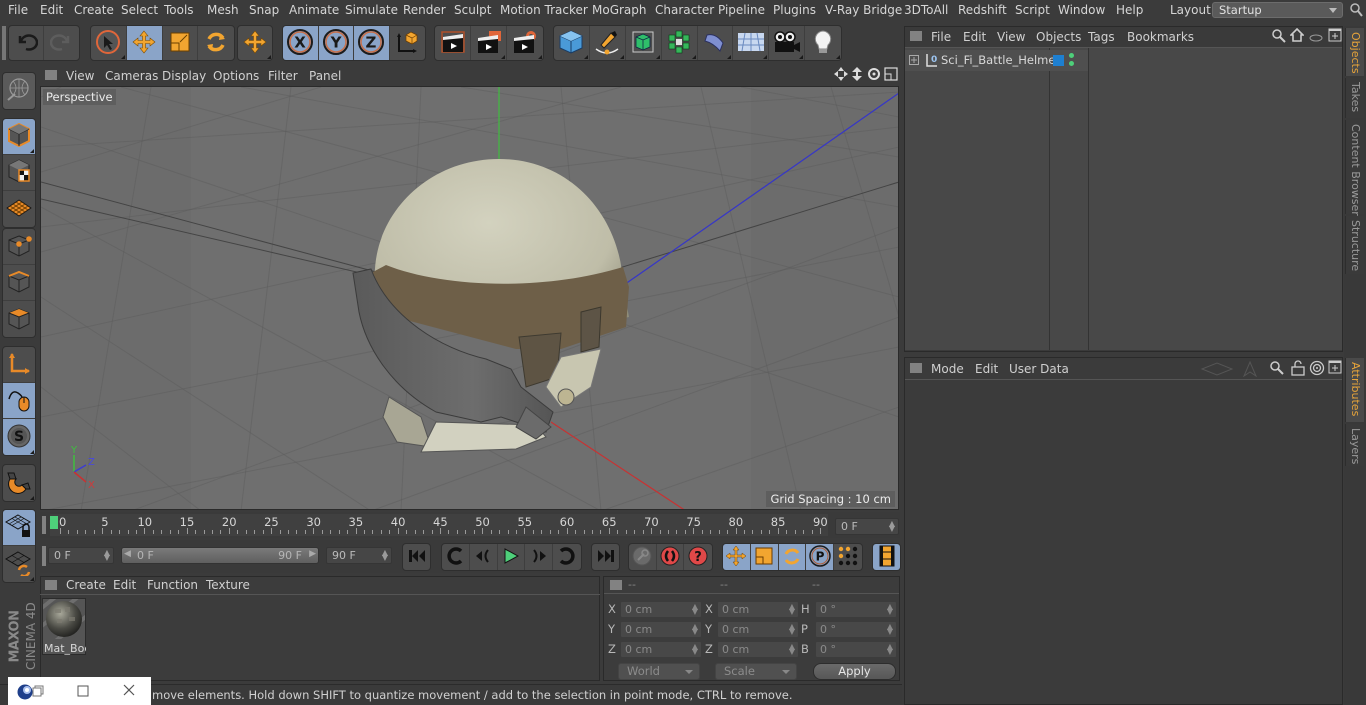 The image size is (1366, 705). Describe the element at coordinates (567, 557) in the screenshot. I see `next-key-button` at that location.